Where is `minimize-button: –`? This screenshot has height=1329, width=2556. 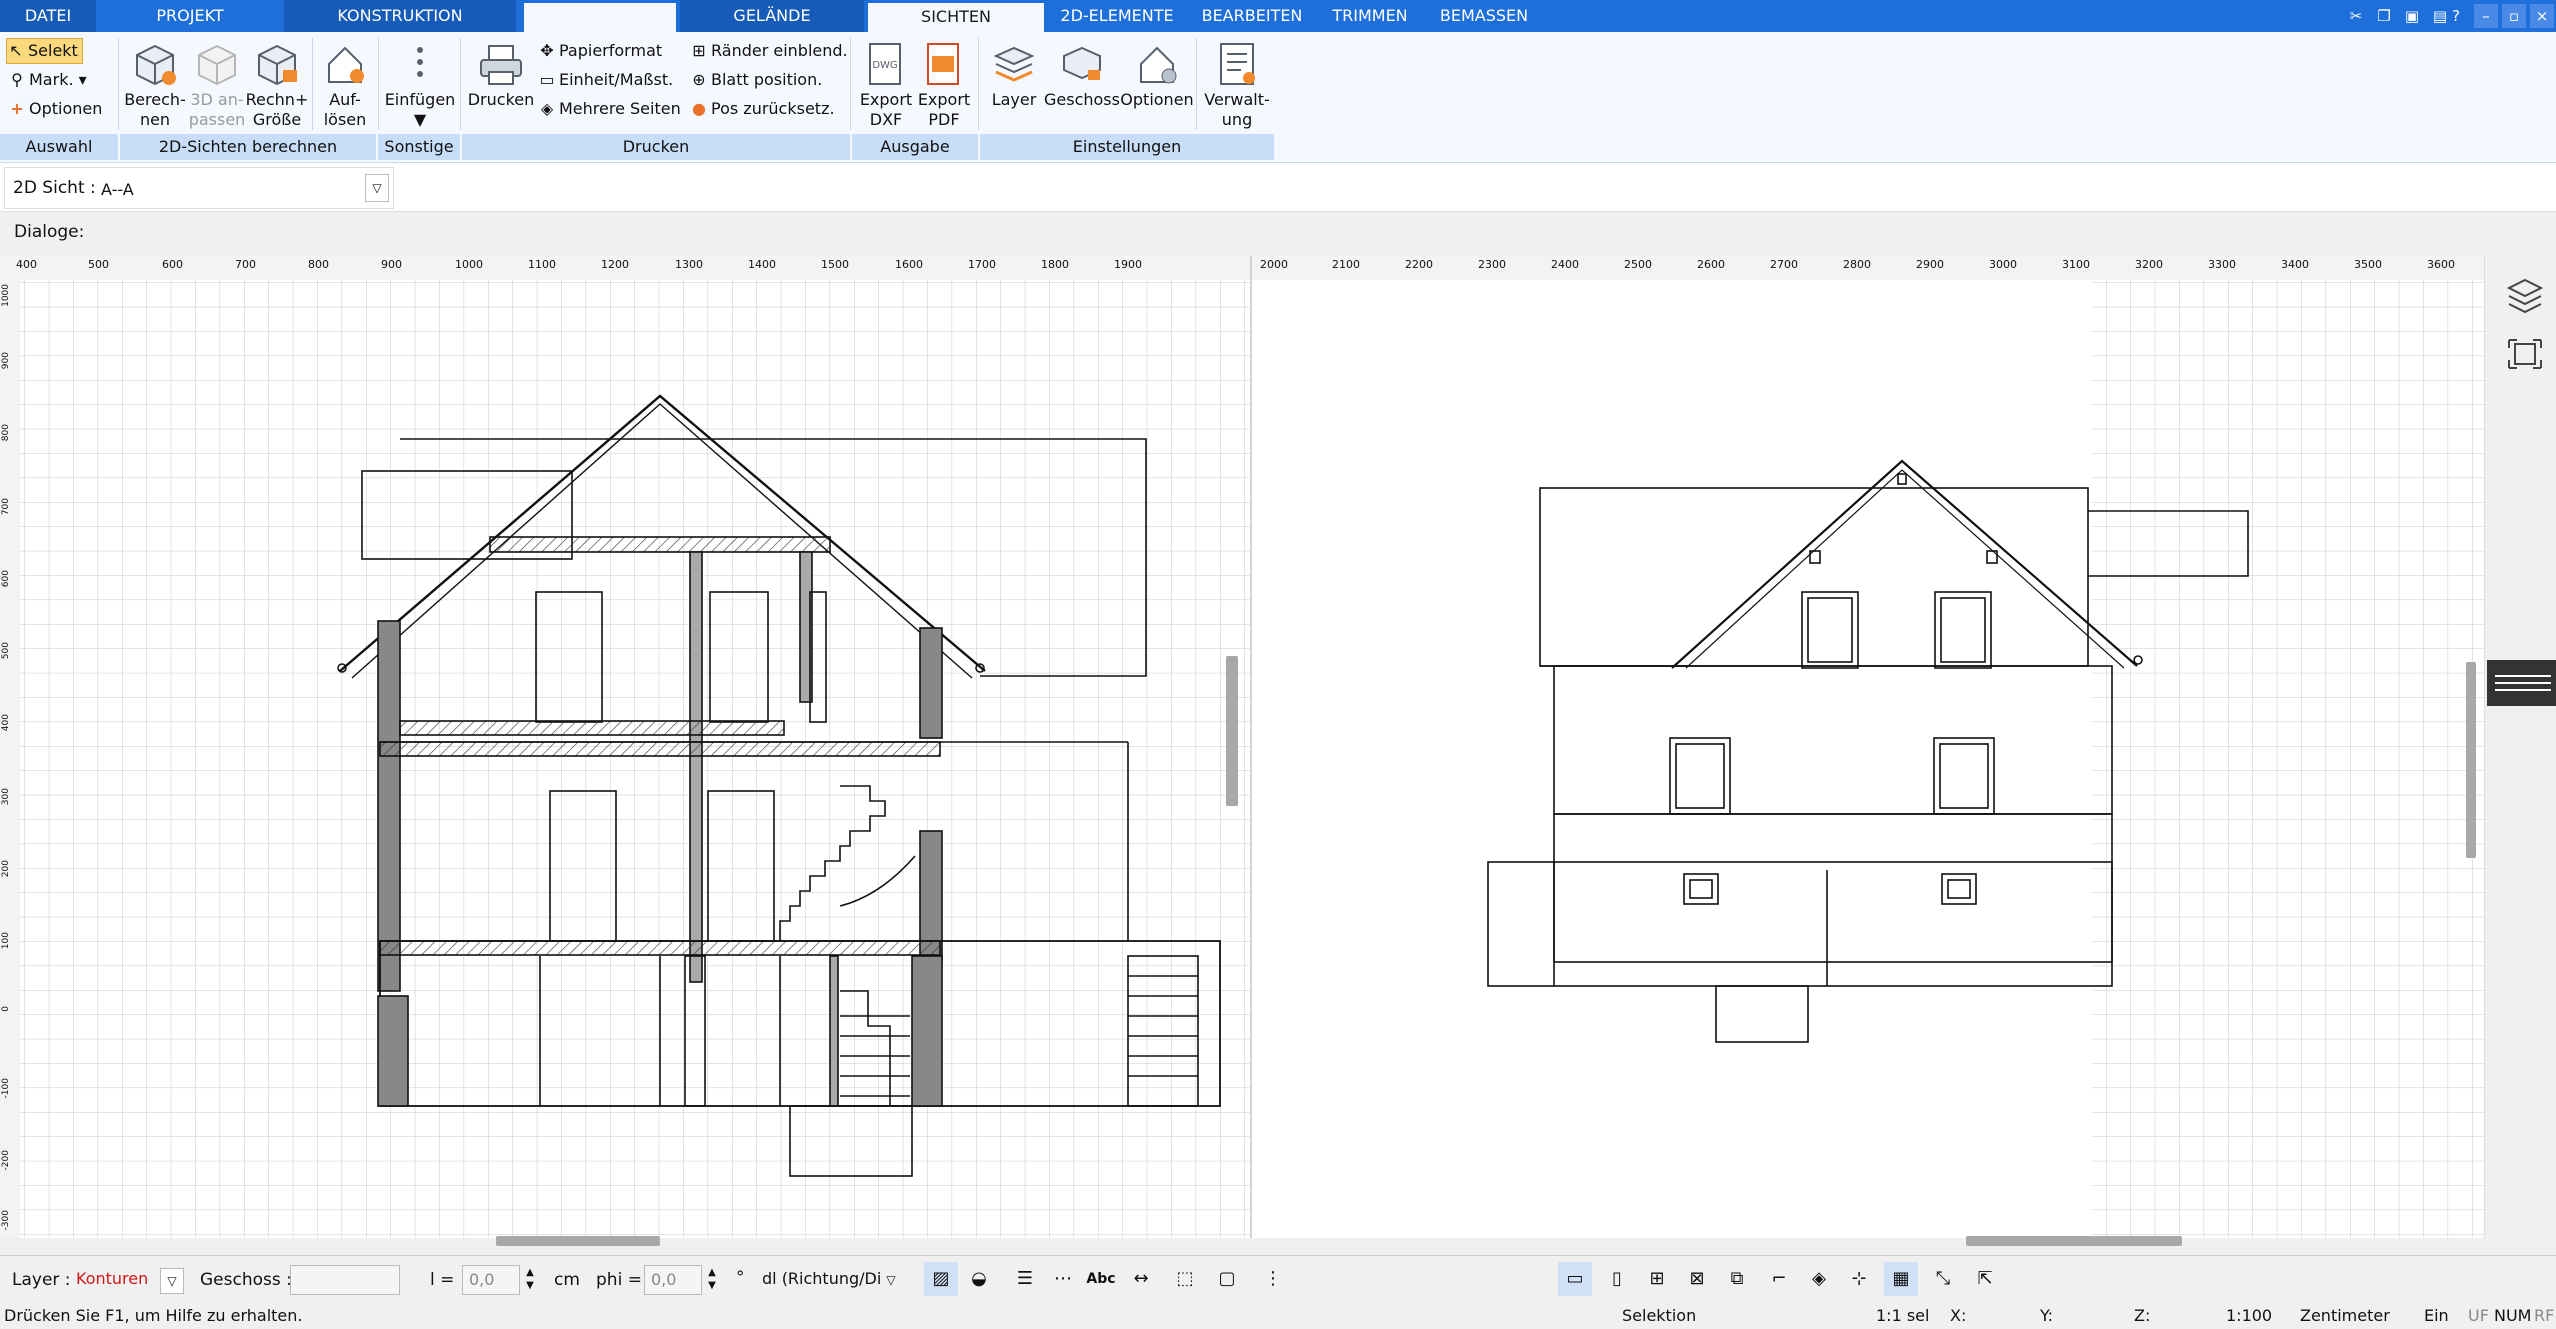
minimize-button: – is located at coordinates (2486, 16).